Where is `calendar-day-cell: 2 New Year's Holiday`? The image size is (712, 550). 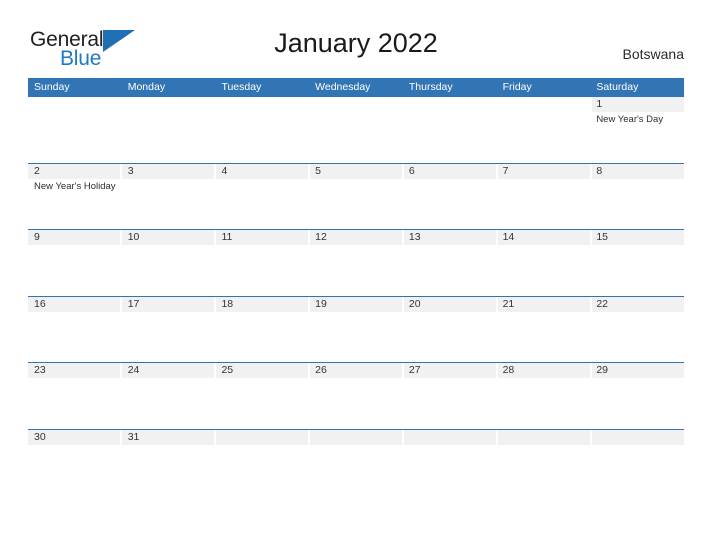
calendar-day-cell: 2 New Year's Holiday is located at coordinates (75, 197).